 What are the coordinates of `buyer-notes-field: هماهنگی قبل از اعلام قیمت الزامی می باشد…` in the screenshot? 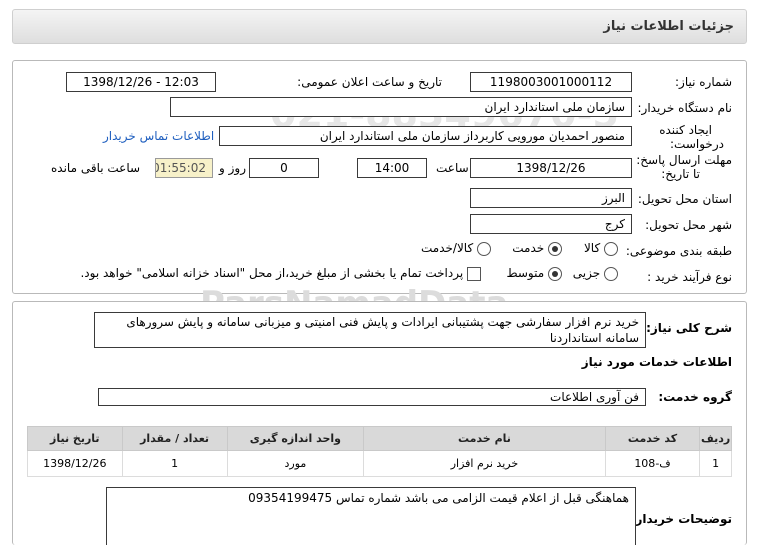 It's located at (371, 516).